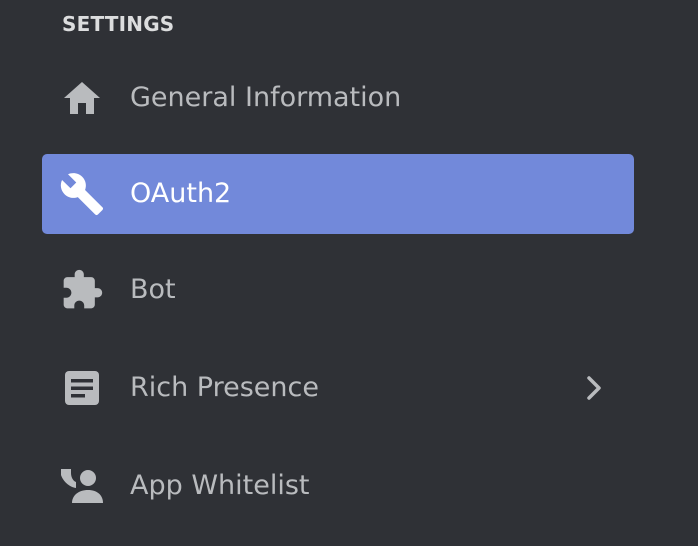  What do you see at coordinates (338, 486) in the screenshot?
I see `sidebar-item-app-whitelist: App Whitelist` at bounding box center [338, 486].